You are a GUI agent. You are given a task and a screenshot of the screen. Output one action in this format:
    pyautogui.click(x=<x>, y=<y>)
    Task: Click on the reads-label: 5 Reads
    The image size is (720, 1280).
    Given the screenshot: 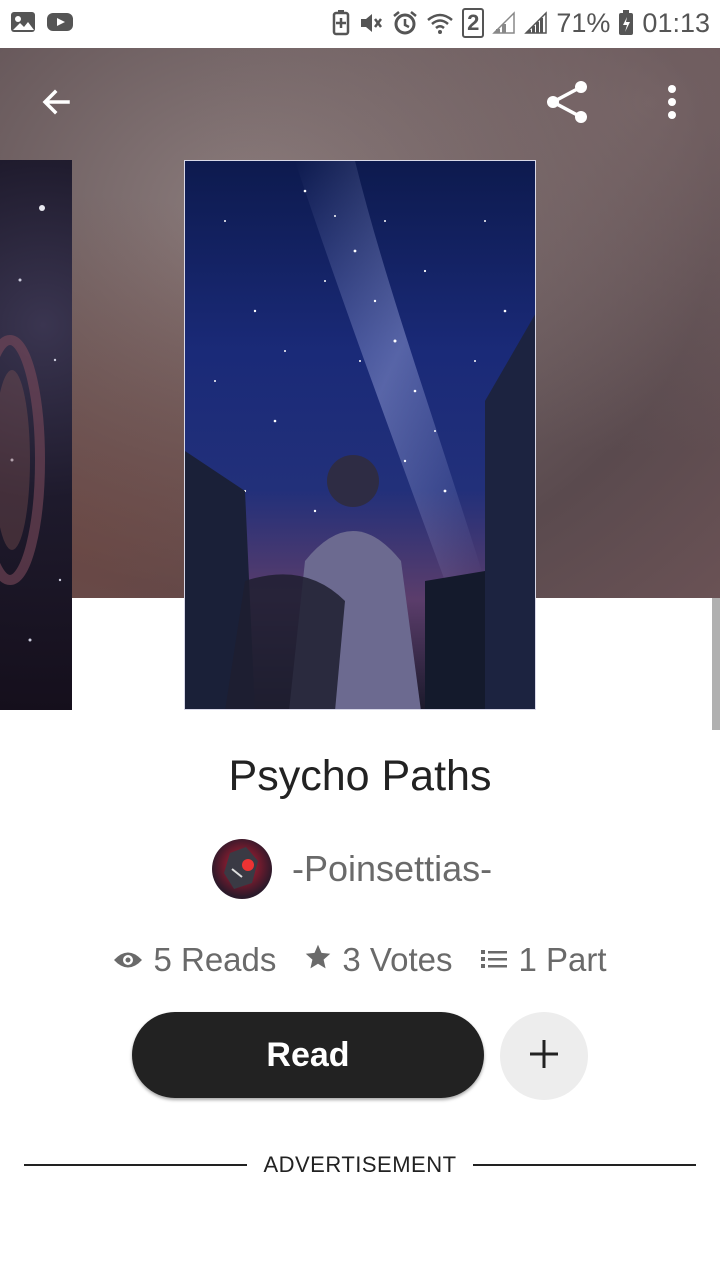 What is the action you would take?
    pyautogui.click(x=215, y=959)
    